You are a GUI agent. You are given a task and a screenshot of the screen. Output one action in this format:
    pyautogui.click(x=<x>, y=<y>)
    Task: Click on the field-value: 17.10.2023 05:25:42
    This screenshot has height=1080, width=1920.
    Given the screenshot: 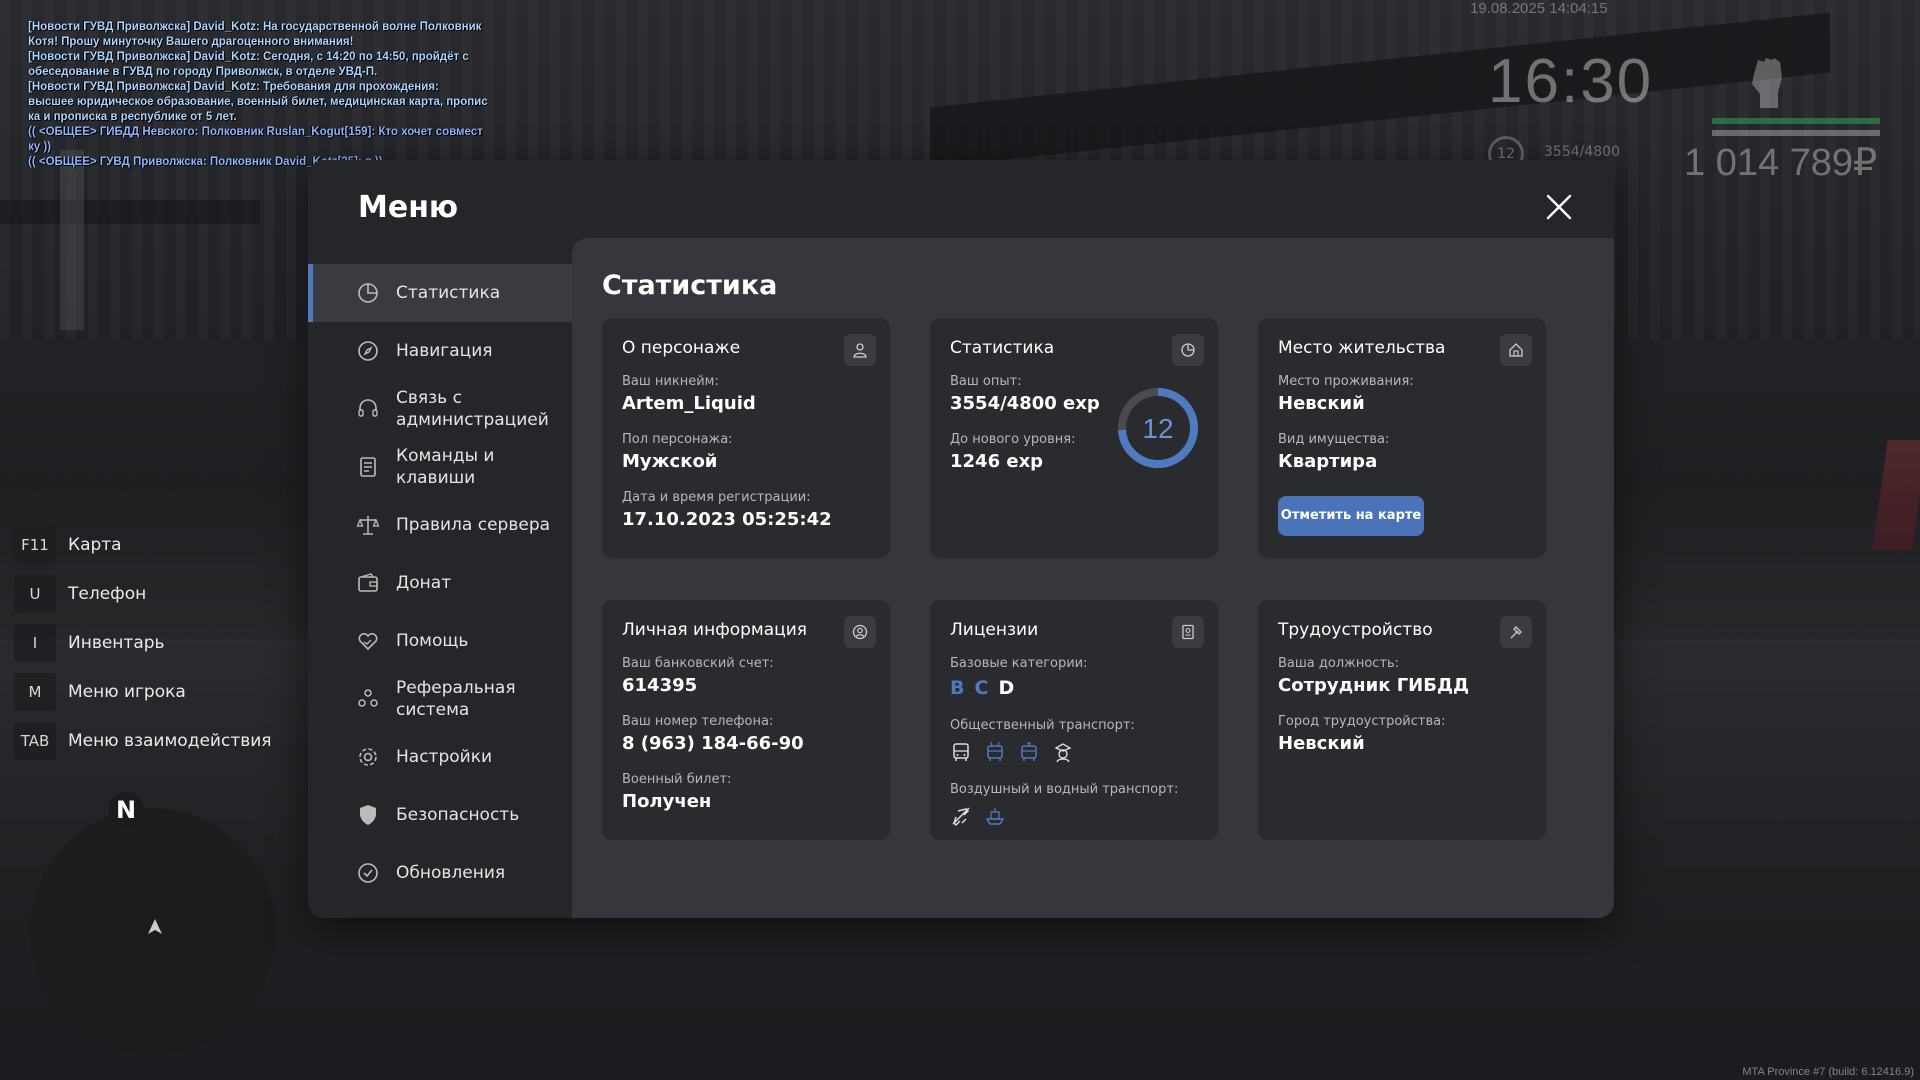 What is the action you would take?
    pyautogui.click(x=727, y=519)
    